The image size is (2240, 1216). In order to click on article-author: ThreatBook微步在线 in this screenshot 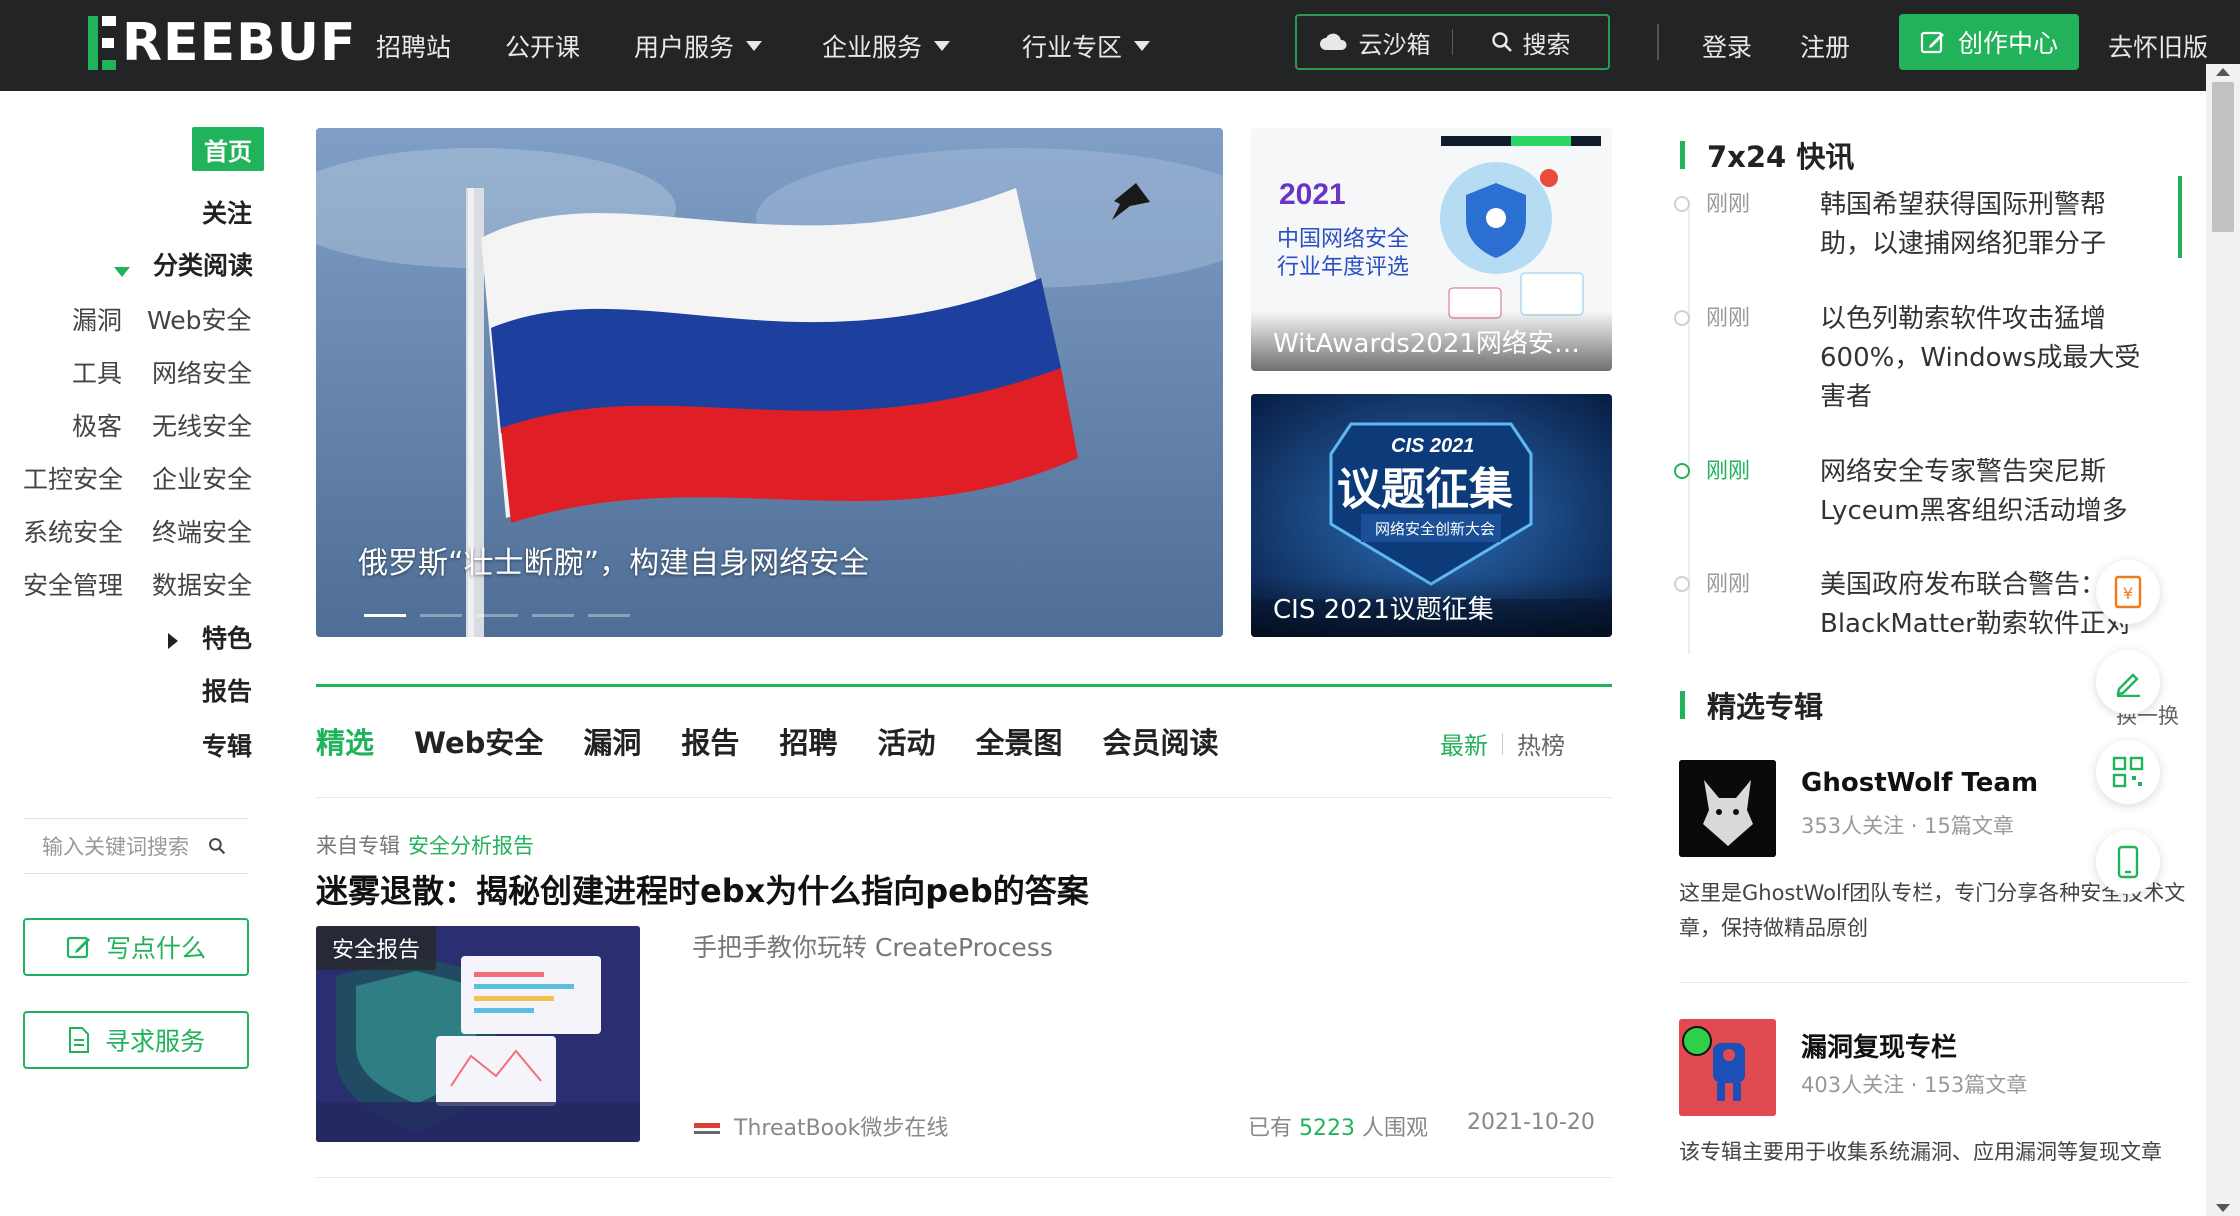, I will do `click(820, 1126)`.